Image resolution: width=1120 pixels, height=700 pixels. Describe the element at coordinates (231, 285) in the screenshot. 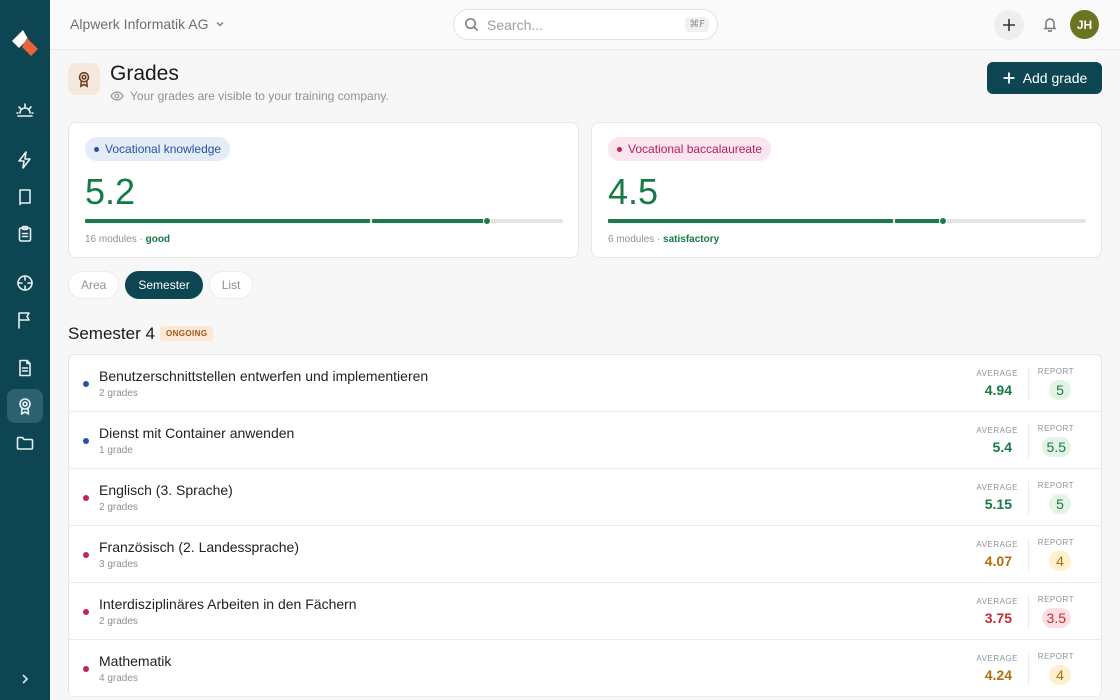

I see `view-option-list: List` at that location.